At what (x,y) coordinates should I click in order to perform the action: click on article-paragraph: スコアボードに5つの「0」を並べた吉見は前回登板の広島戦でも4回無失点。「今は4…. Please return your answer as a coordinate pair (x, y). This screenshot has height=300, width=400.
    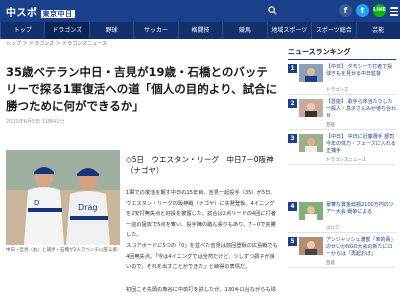
    Looking at the image, I should click on (202, 256).